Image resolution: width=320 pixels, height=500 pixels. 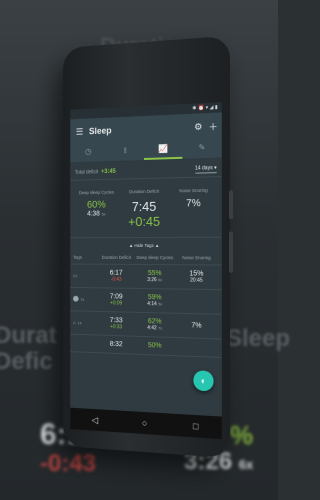 I want to click on row-noise-value: 7%, so click(x=196, y=326).